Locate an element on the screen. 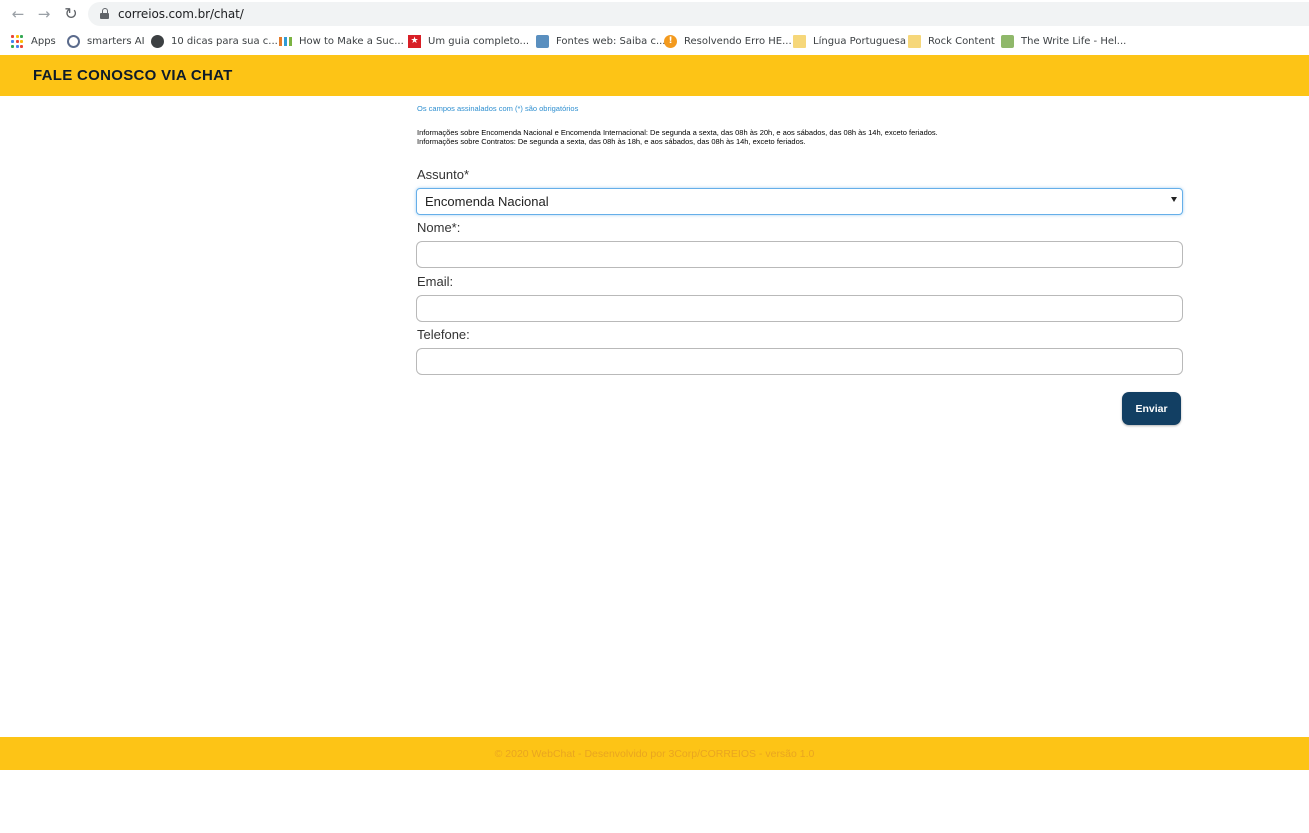 The height and width of the screenshot is (833, 1309). apps-grid-icon is located at coordinates (17, 41).